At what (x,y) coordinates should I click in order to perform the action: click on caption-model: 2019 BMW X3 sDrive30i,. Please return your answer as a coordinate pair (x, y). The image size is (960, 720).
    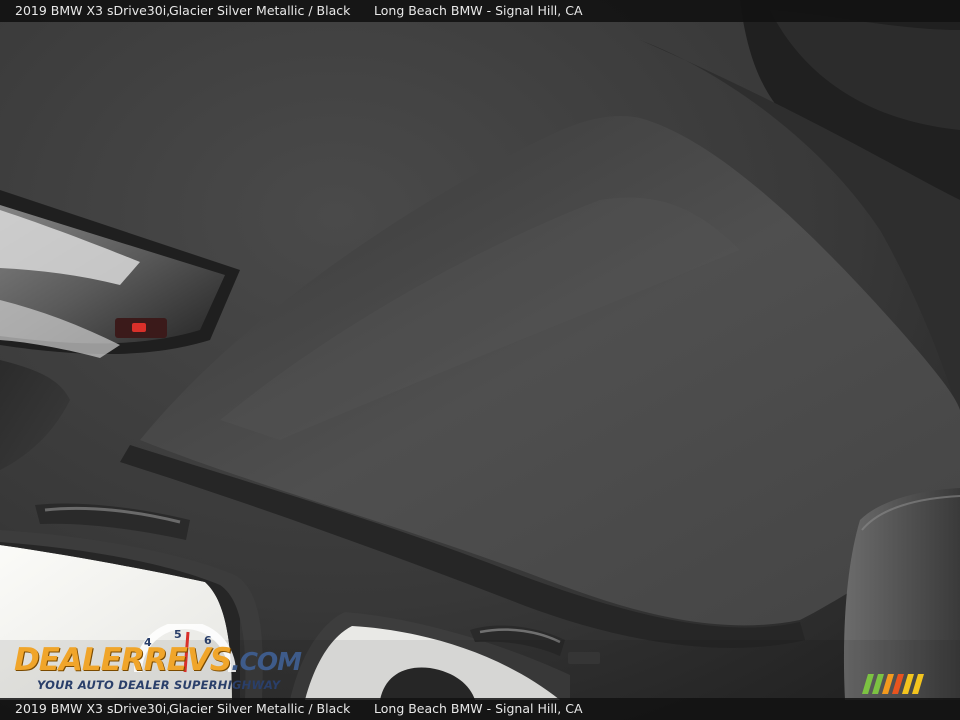
    Looking at the image, I should click on (93, 10).